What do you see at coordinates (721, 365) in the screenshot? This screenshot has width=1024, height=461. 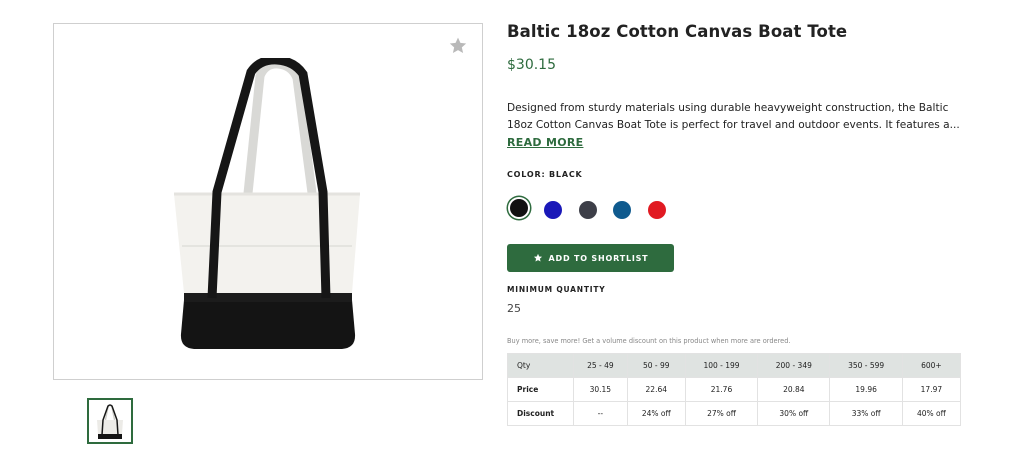 I see `table-header-cell: 100 - 199` at bounding box center [721, 365].